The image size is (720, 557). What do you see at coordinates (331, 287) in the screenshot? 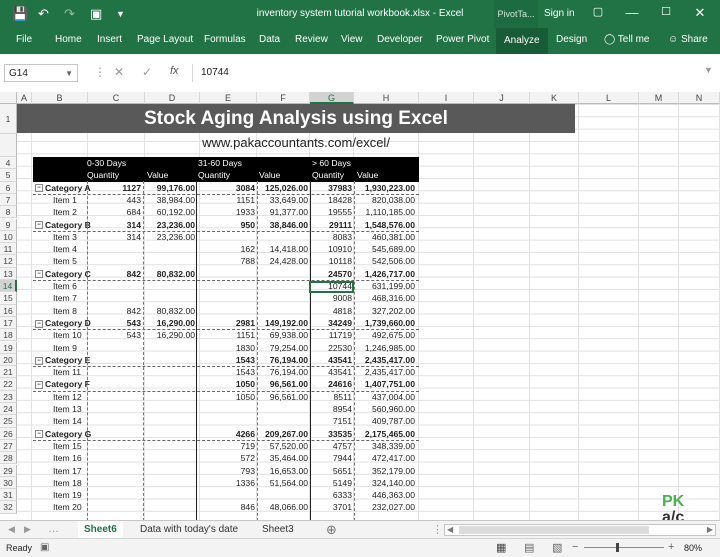
I see `active-cell-g14` at bounding box center [331, 287].